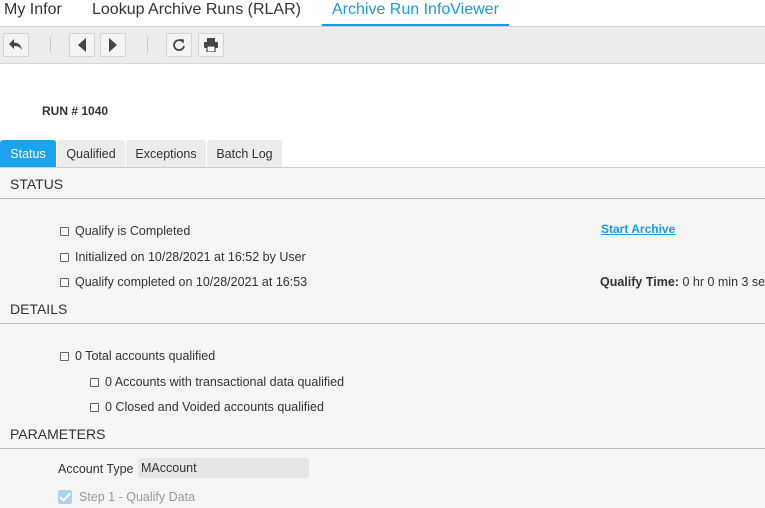  I want to click on print-icon, so click(211, 45).